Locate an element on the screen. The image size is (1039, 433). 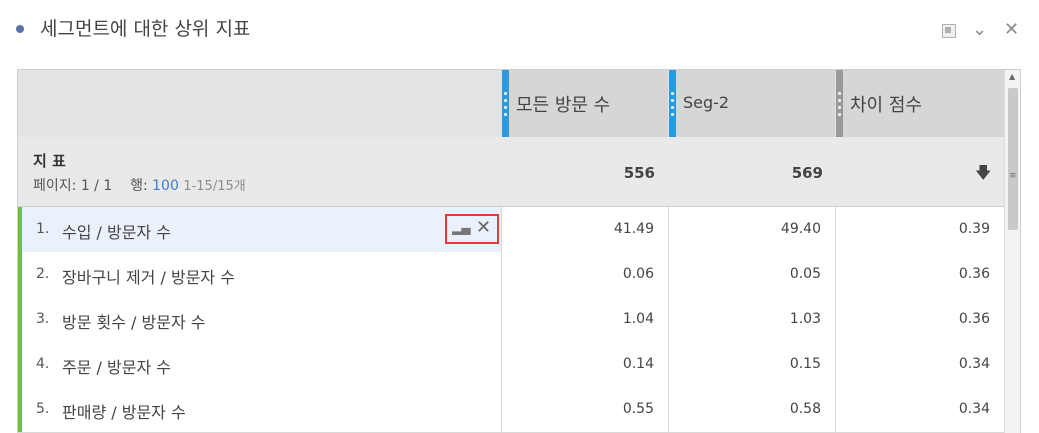
table-row: 4. 주문 / 방문자 수 0.14 0.15 0.34 is located at coordinates (511, 365).